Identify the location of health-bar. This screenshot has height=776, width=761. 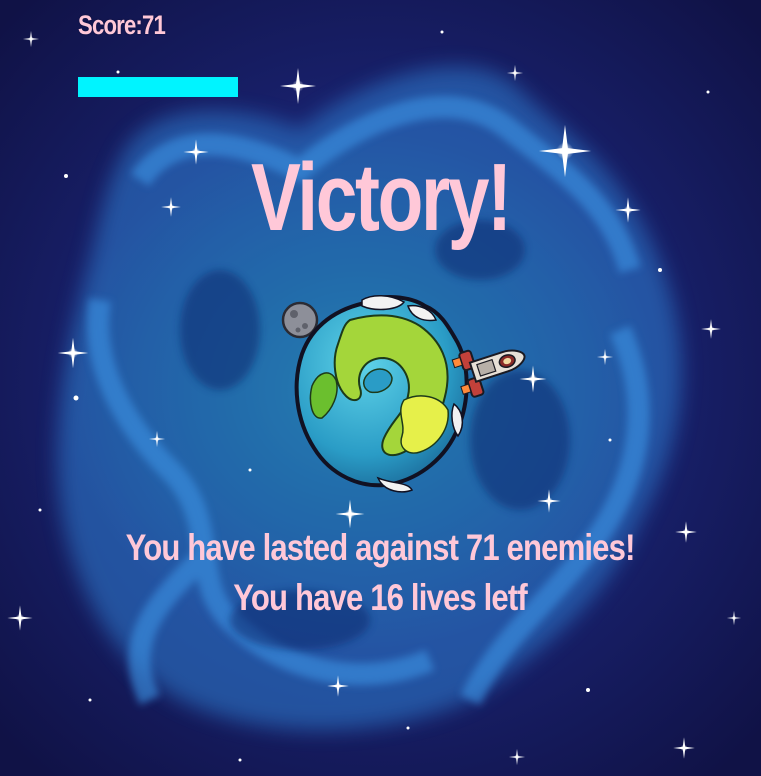
(158, 87).